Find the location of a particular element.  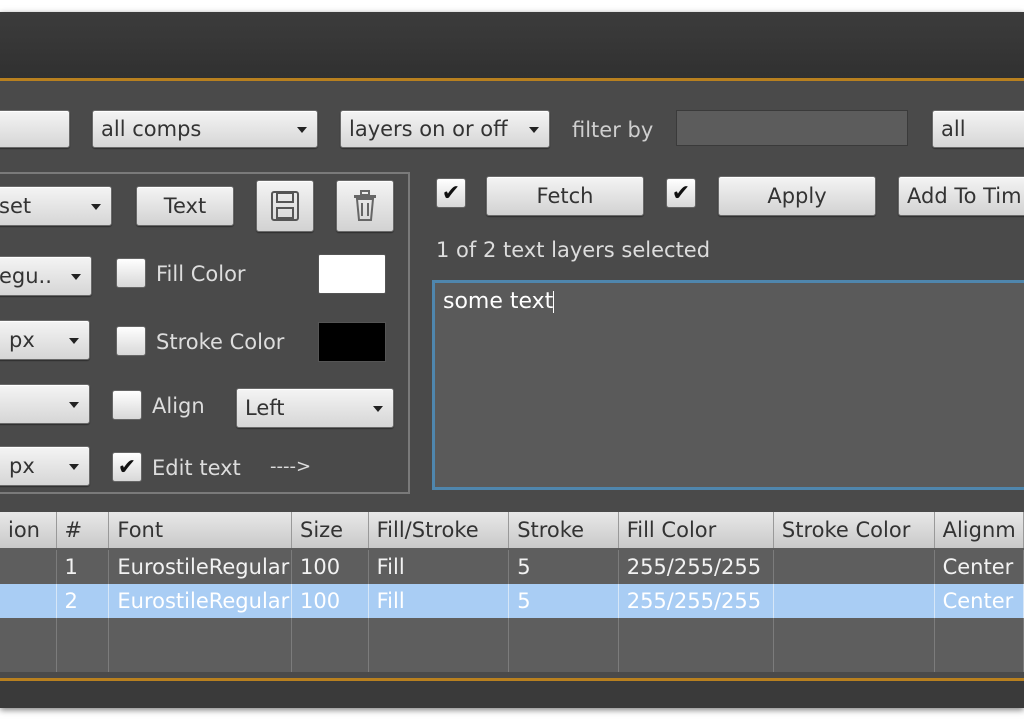

apply-checkbox: ✔ is located at coordinates (681, 193).